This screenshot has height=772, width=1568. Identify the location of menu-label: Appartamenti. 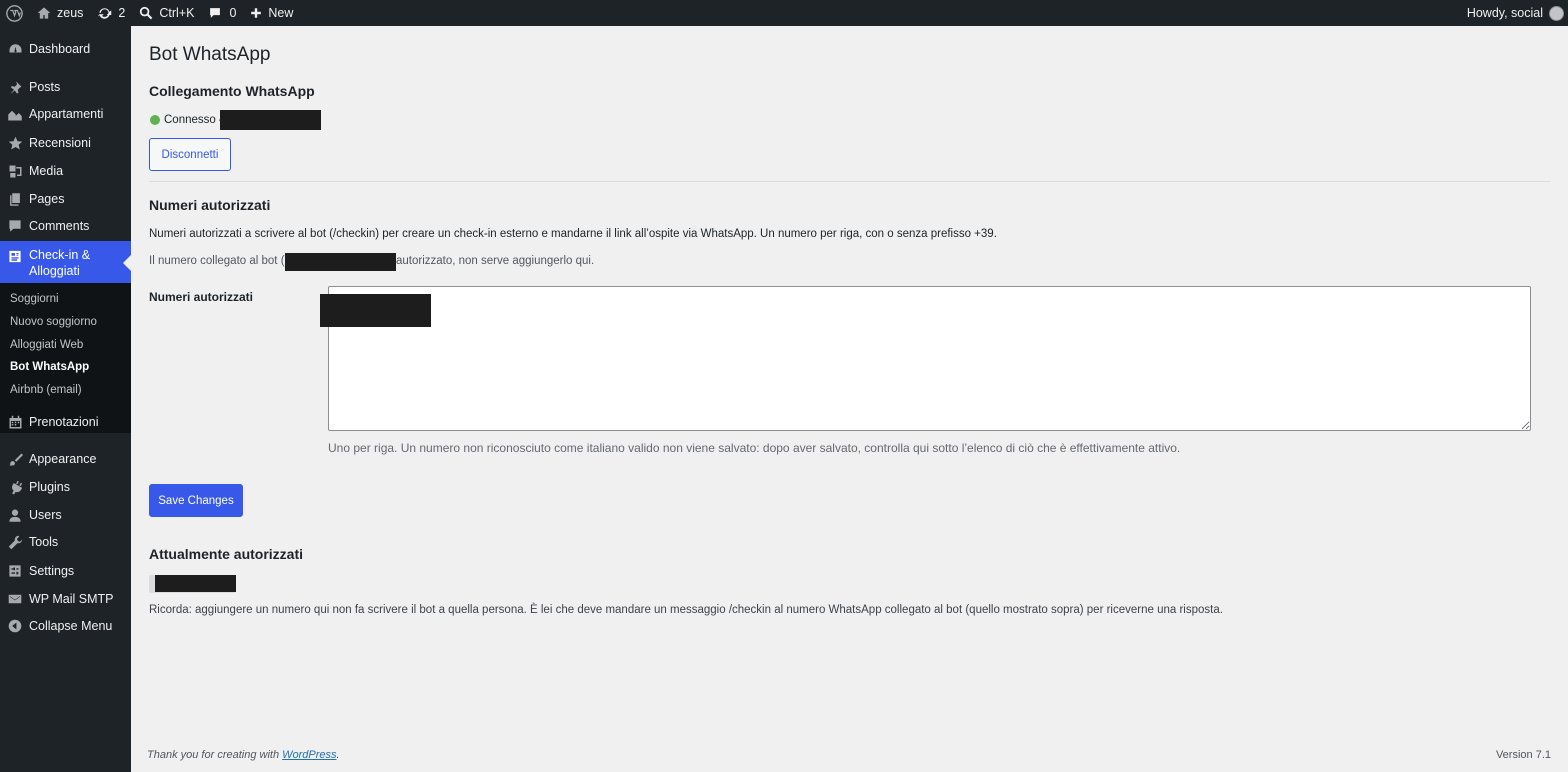
(66, 114).